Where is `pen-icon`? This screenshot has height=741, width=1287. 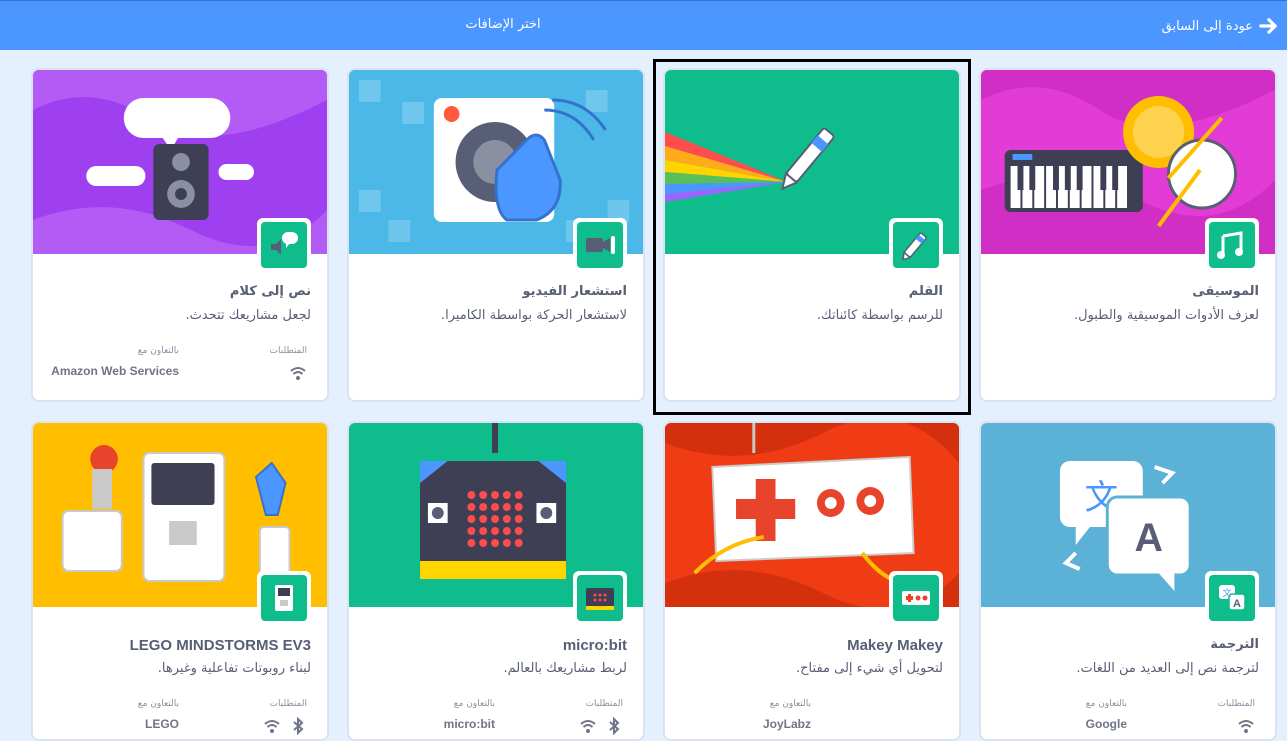 pen-icon is located at coordinates (914, 246).